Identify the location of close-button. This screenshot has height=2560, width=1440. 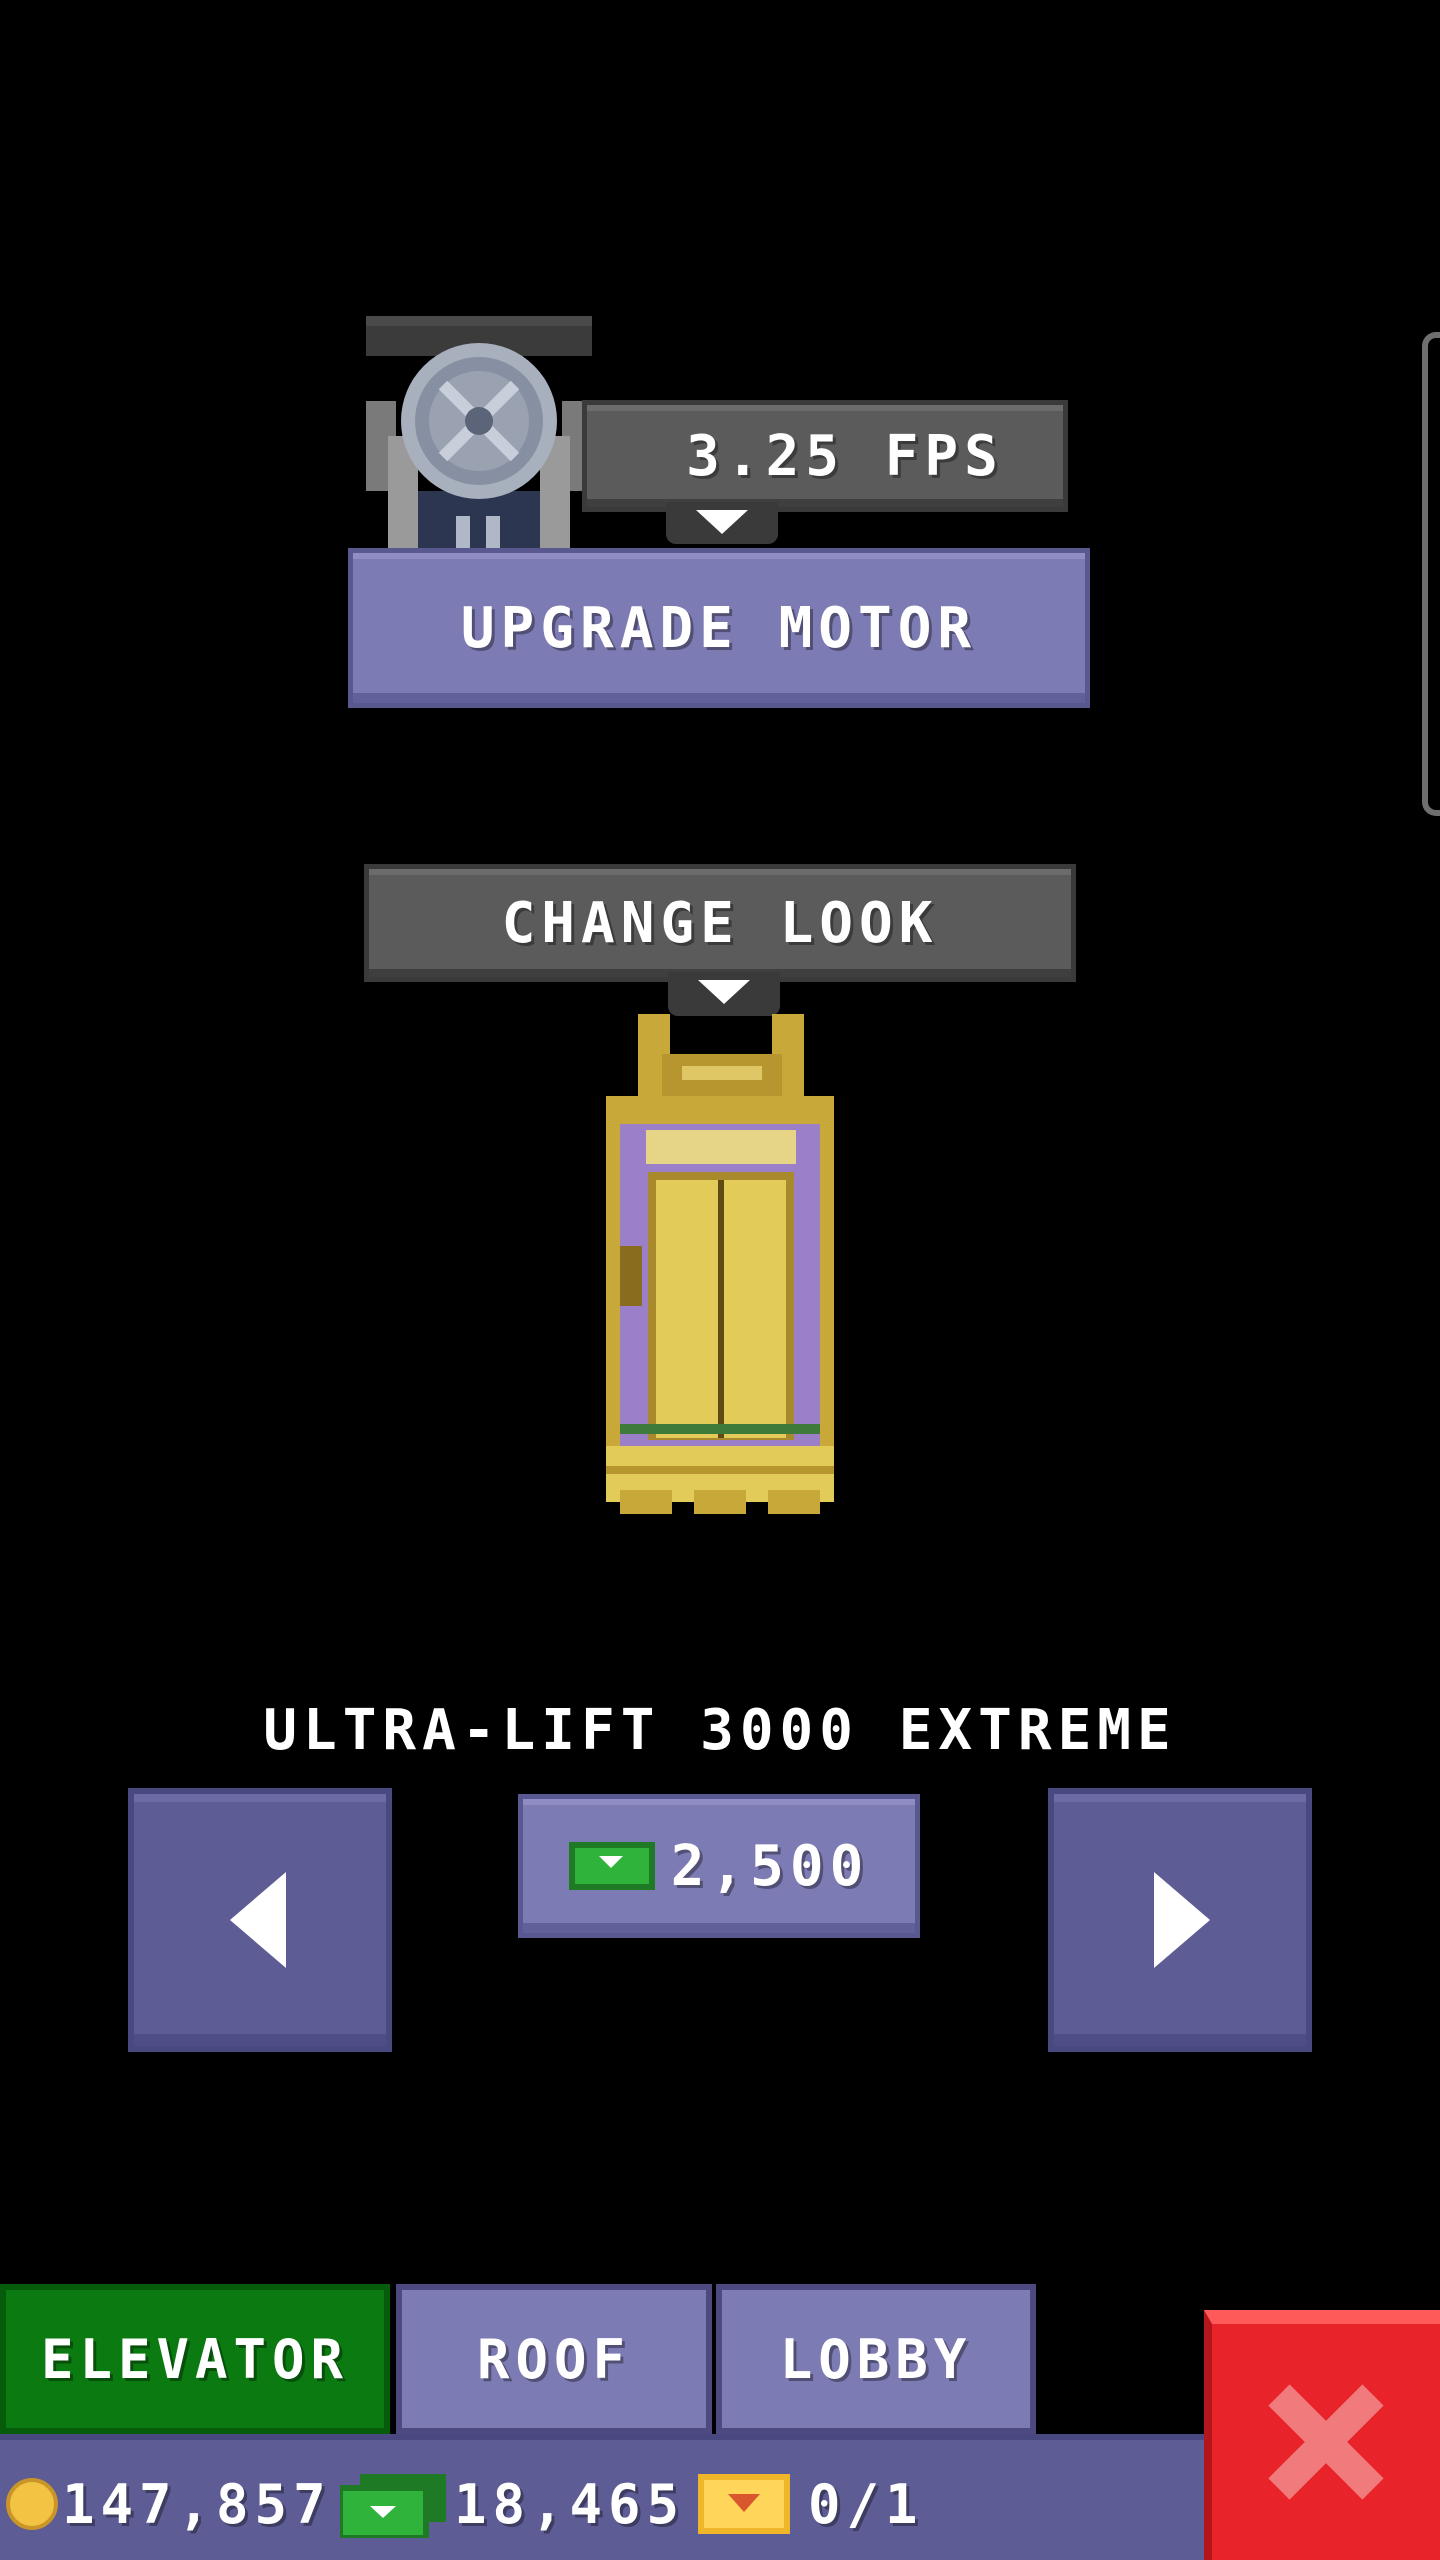
(1322, 2435).